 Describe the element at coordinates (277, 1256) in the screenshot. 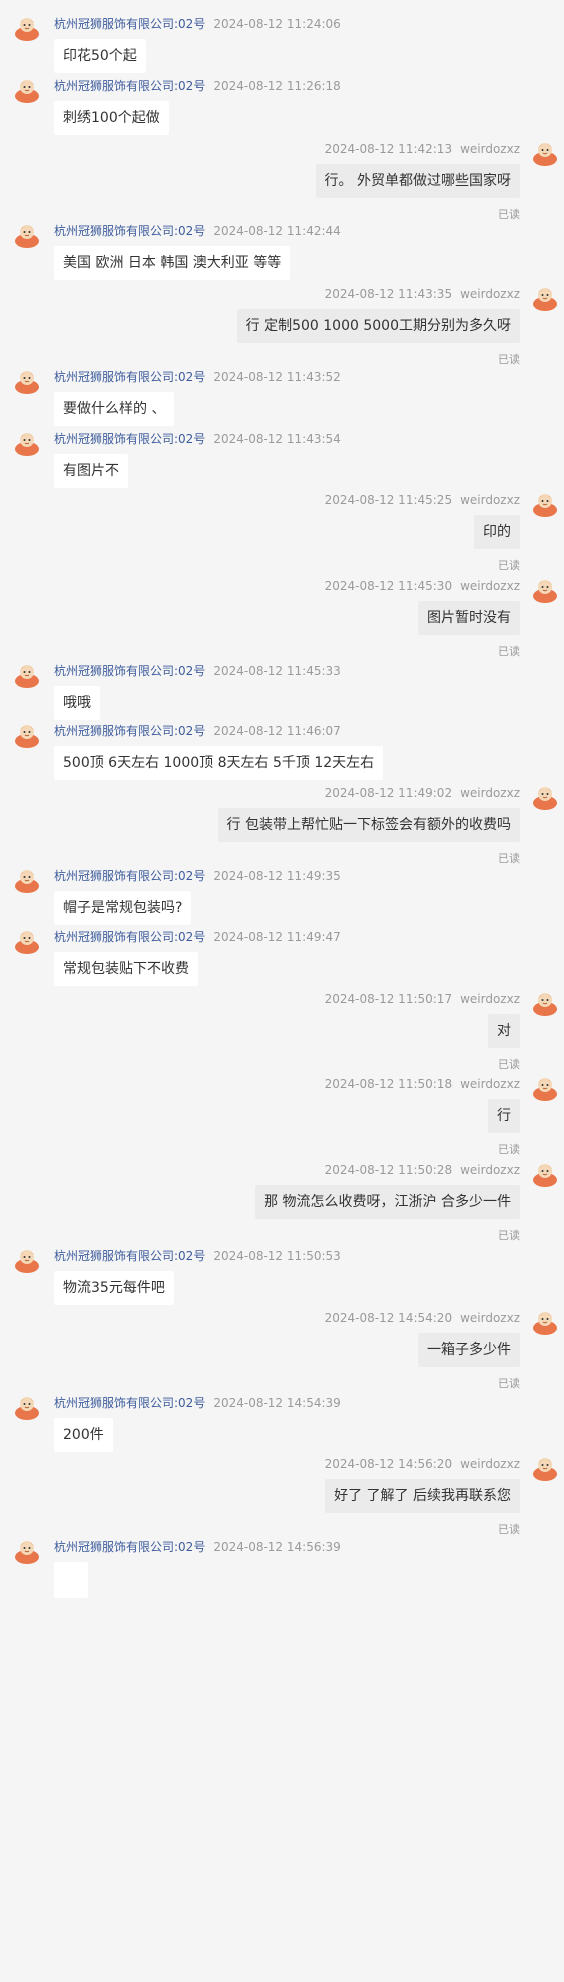

I see `message-time: 2024-08-12 11:50:53` at that location.